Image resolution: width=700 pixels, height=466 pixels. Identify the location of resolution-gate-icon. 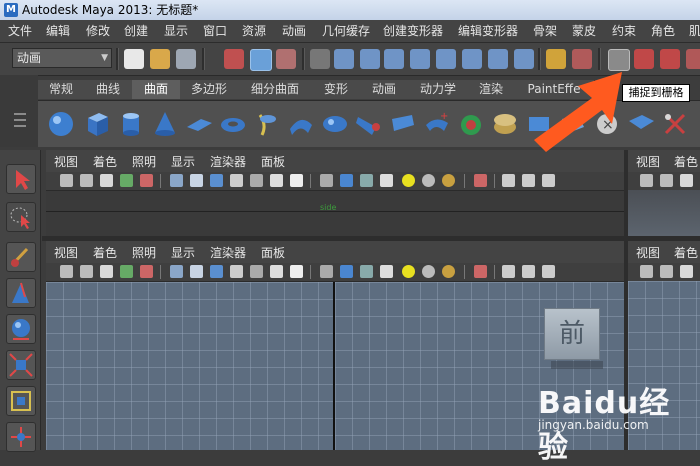
(216, 180).